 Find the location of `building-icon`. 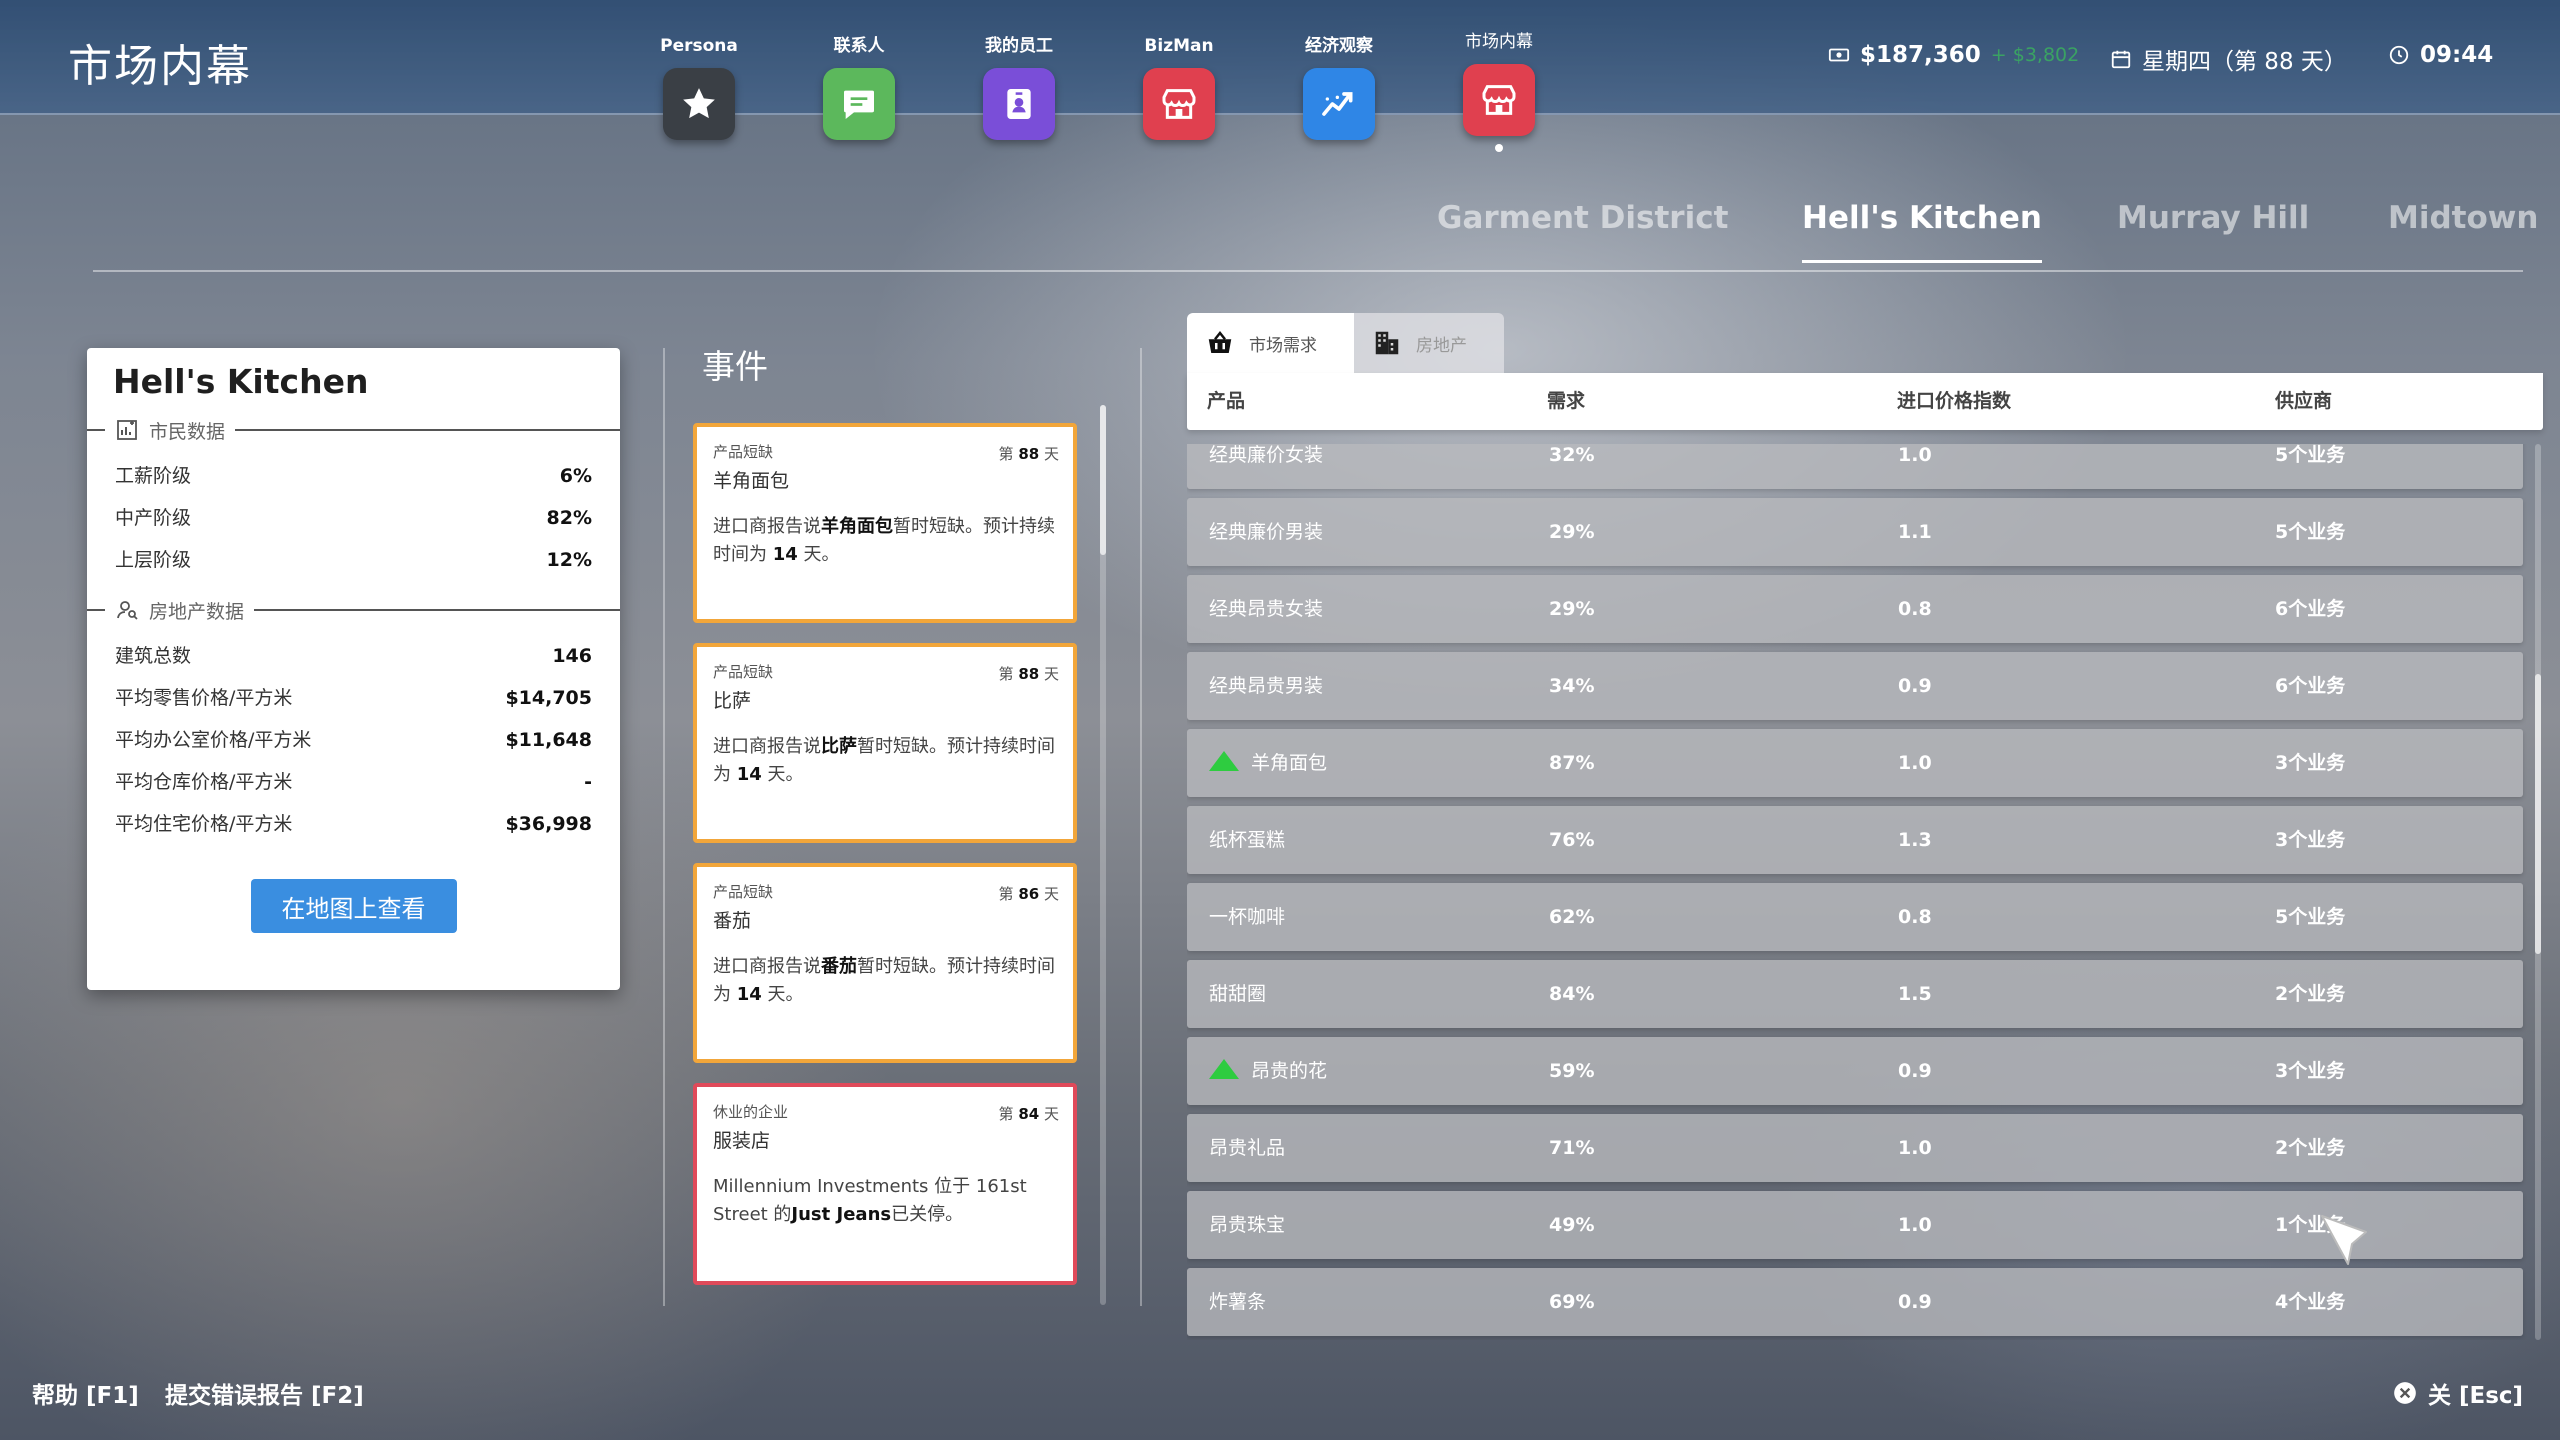

building-icon is located at coordinates (1387, 343).